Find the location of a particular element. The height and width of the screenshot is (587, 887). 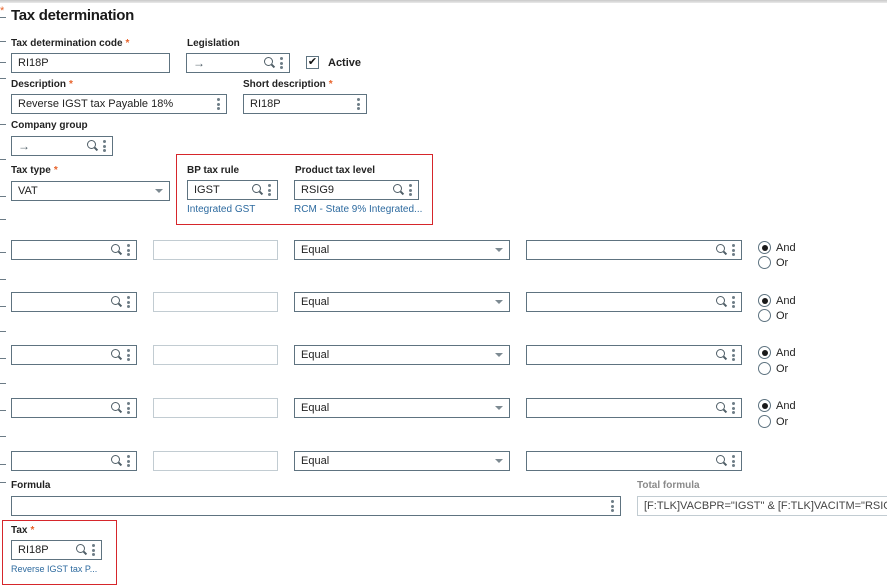

active-checkbox-group: ✔ Active is located at coordinates (333, 62).